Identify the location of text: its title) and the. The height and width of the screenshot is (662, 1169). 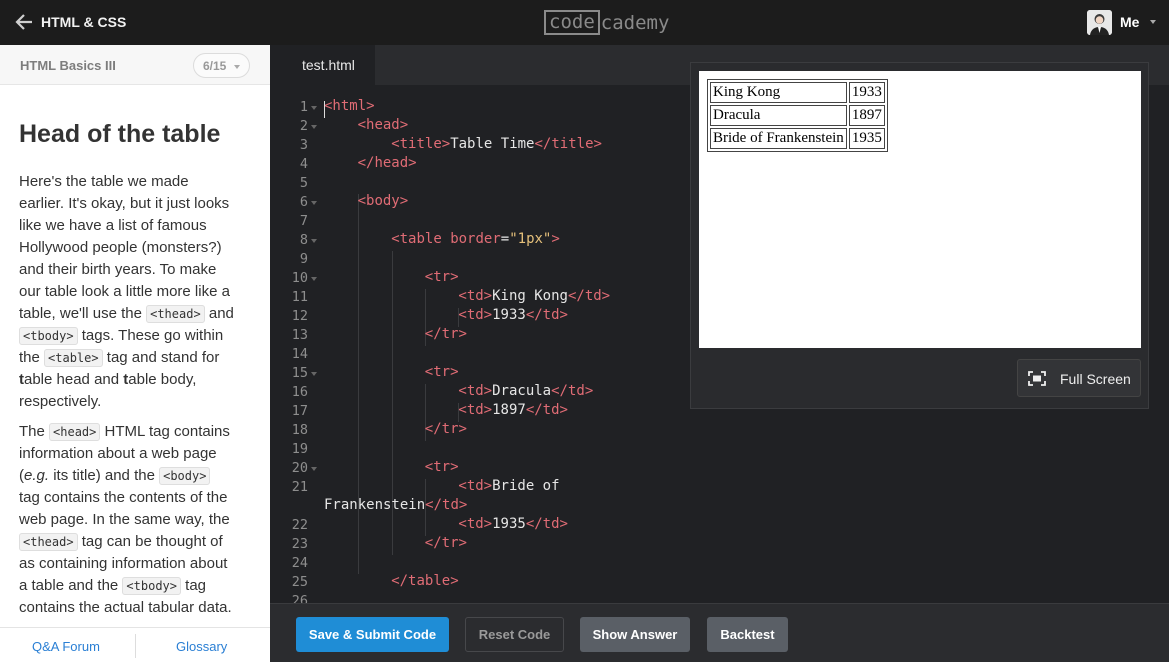
(104, 475).